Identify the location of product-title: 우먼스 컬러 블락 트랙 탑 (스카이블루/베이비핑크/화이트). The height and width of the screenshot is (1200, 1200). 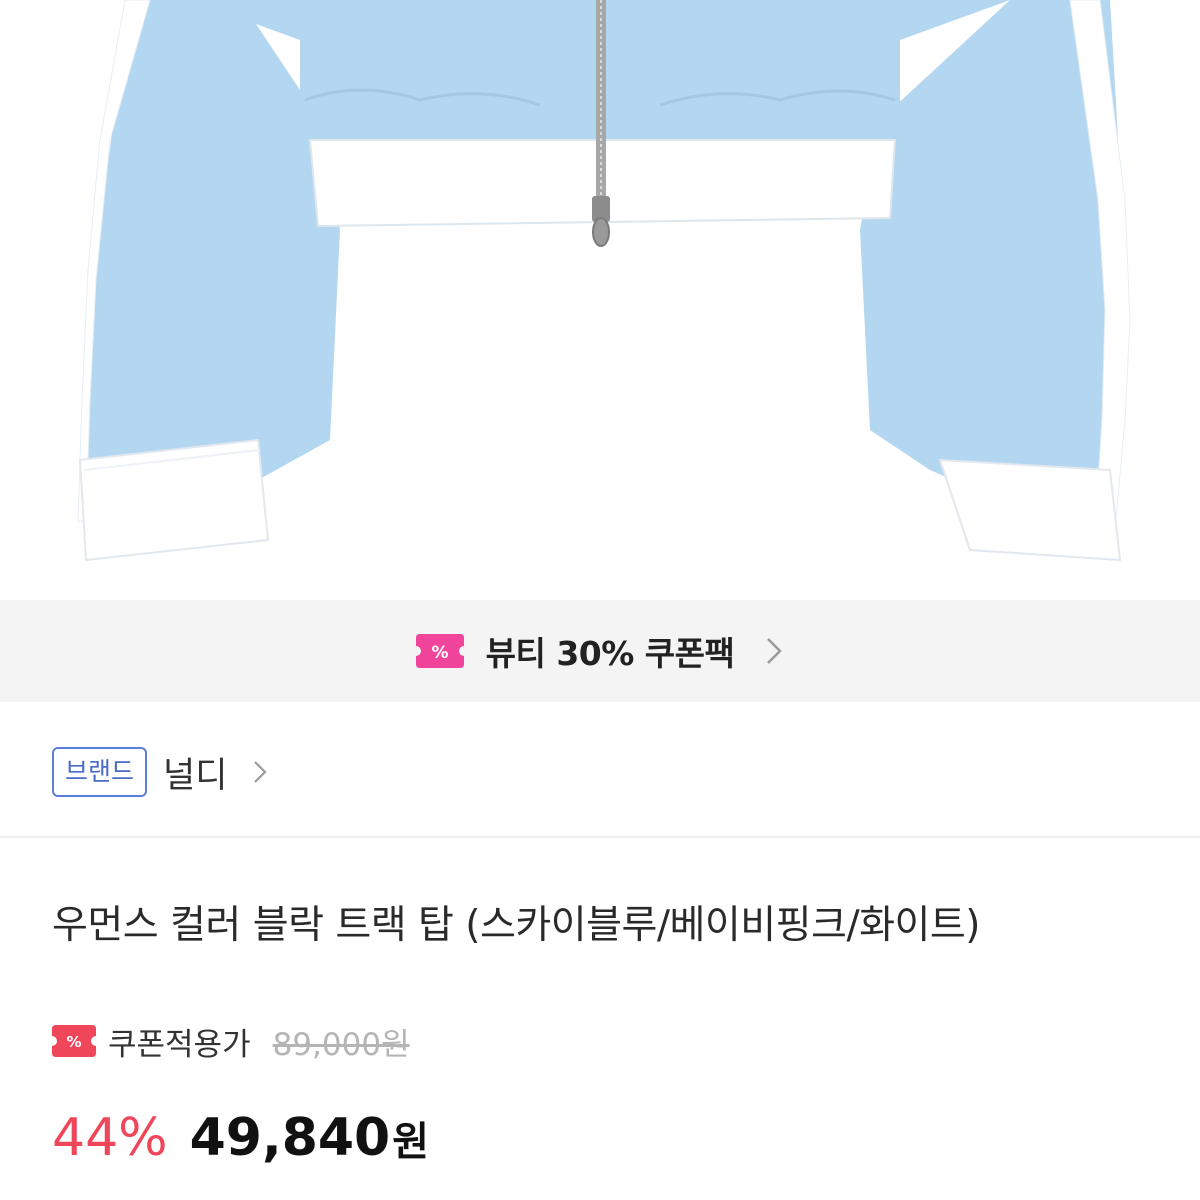
(516, 925).